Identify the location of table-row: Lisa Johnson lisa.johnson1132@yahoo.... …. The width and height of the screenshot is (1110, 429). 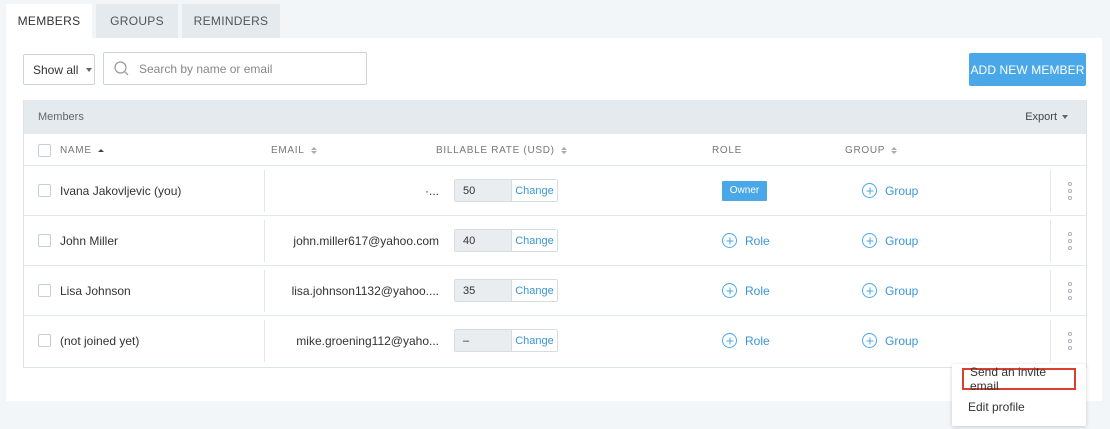
(555, 291).